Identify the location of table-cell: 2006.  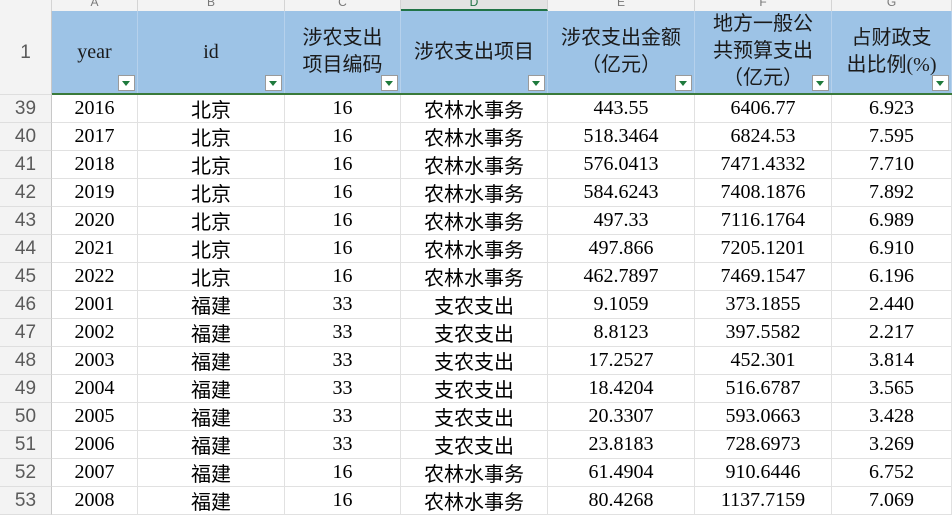
(95, 445).